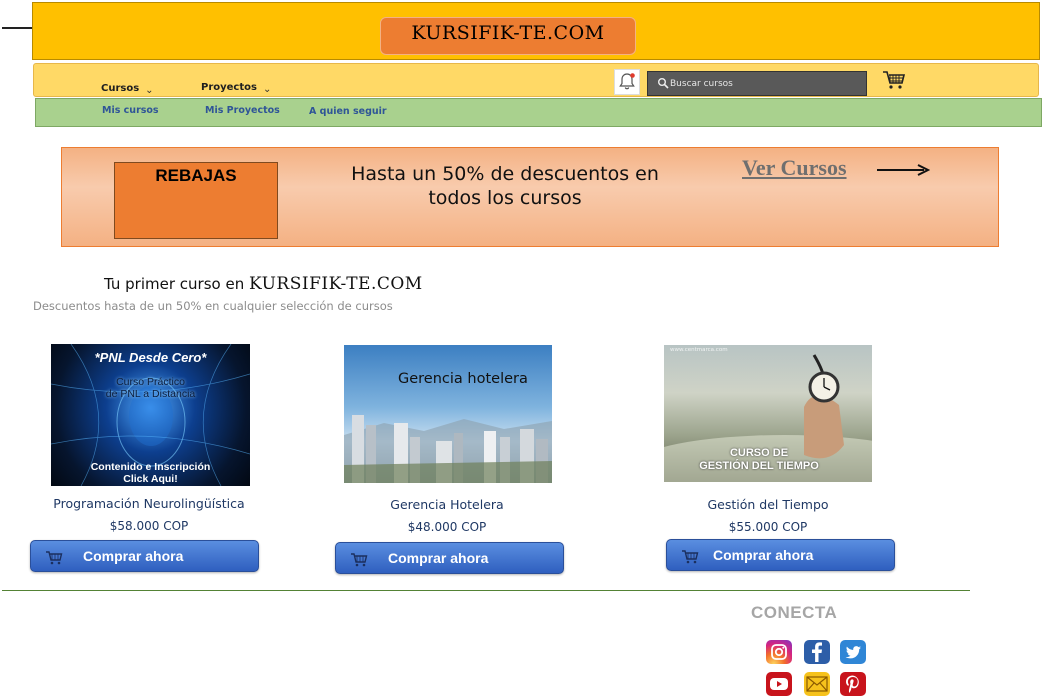  Describe the element at coordinates (150, 357) in the screenshot. I see `pnl-image-title: *PNL Desde Cero*` at that location.